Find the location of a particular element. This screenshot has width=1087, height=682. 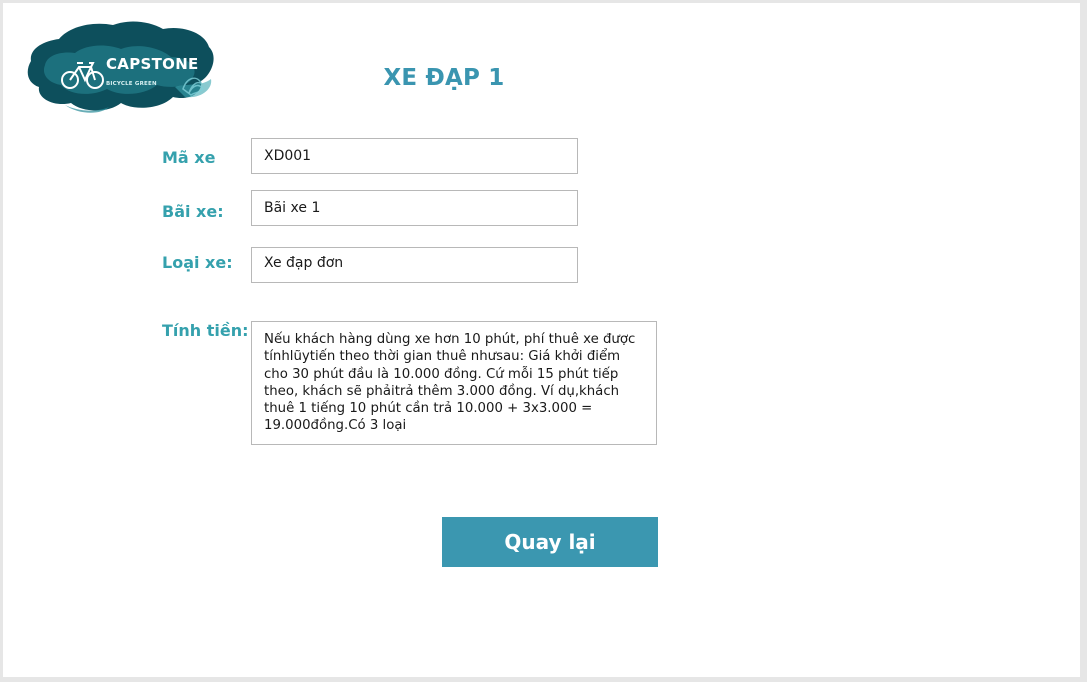

bai-xe-field: Bãi xe 1 is located at coordinates (414, 208).